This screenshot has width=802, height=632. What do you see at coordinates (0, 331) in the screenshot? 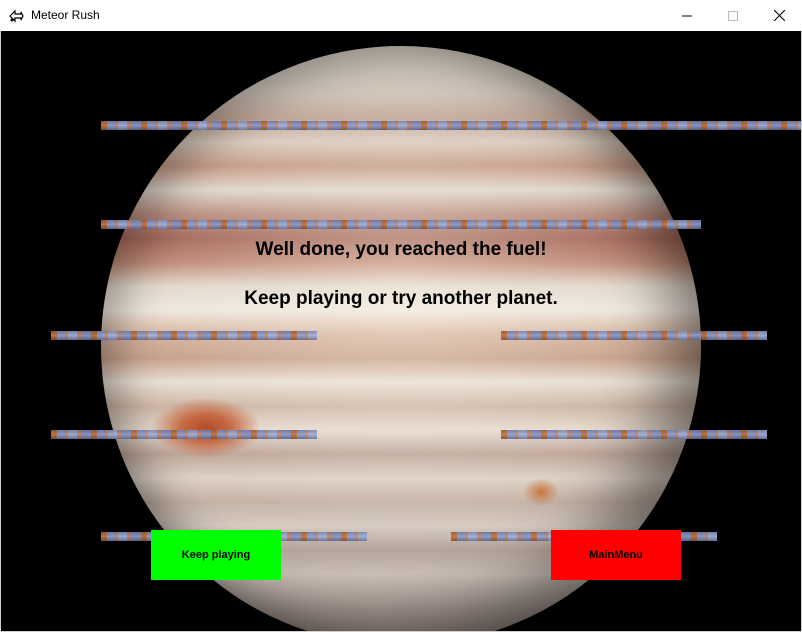
I see `window-border-left` at bounding box center [0, 331].